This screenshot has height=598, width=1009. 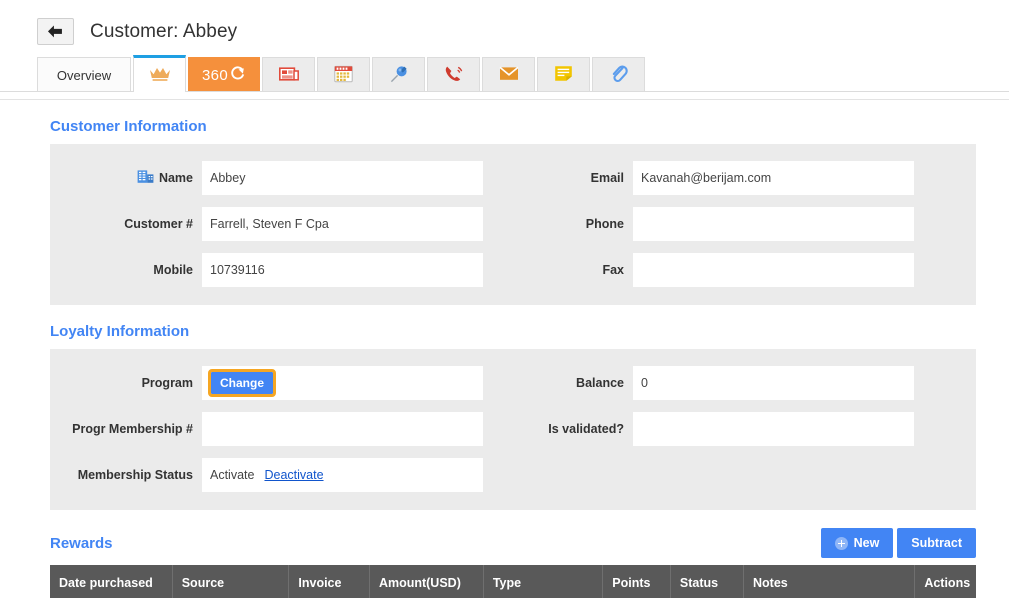 What do you see at coordinates (744, 475) in the screenshot?
I see `field-row-spacer` at bounding box center [744, 475].